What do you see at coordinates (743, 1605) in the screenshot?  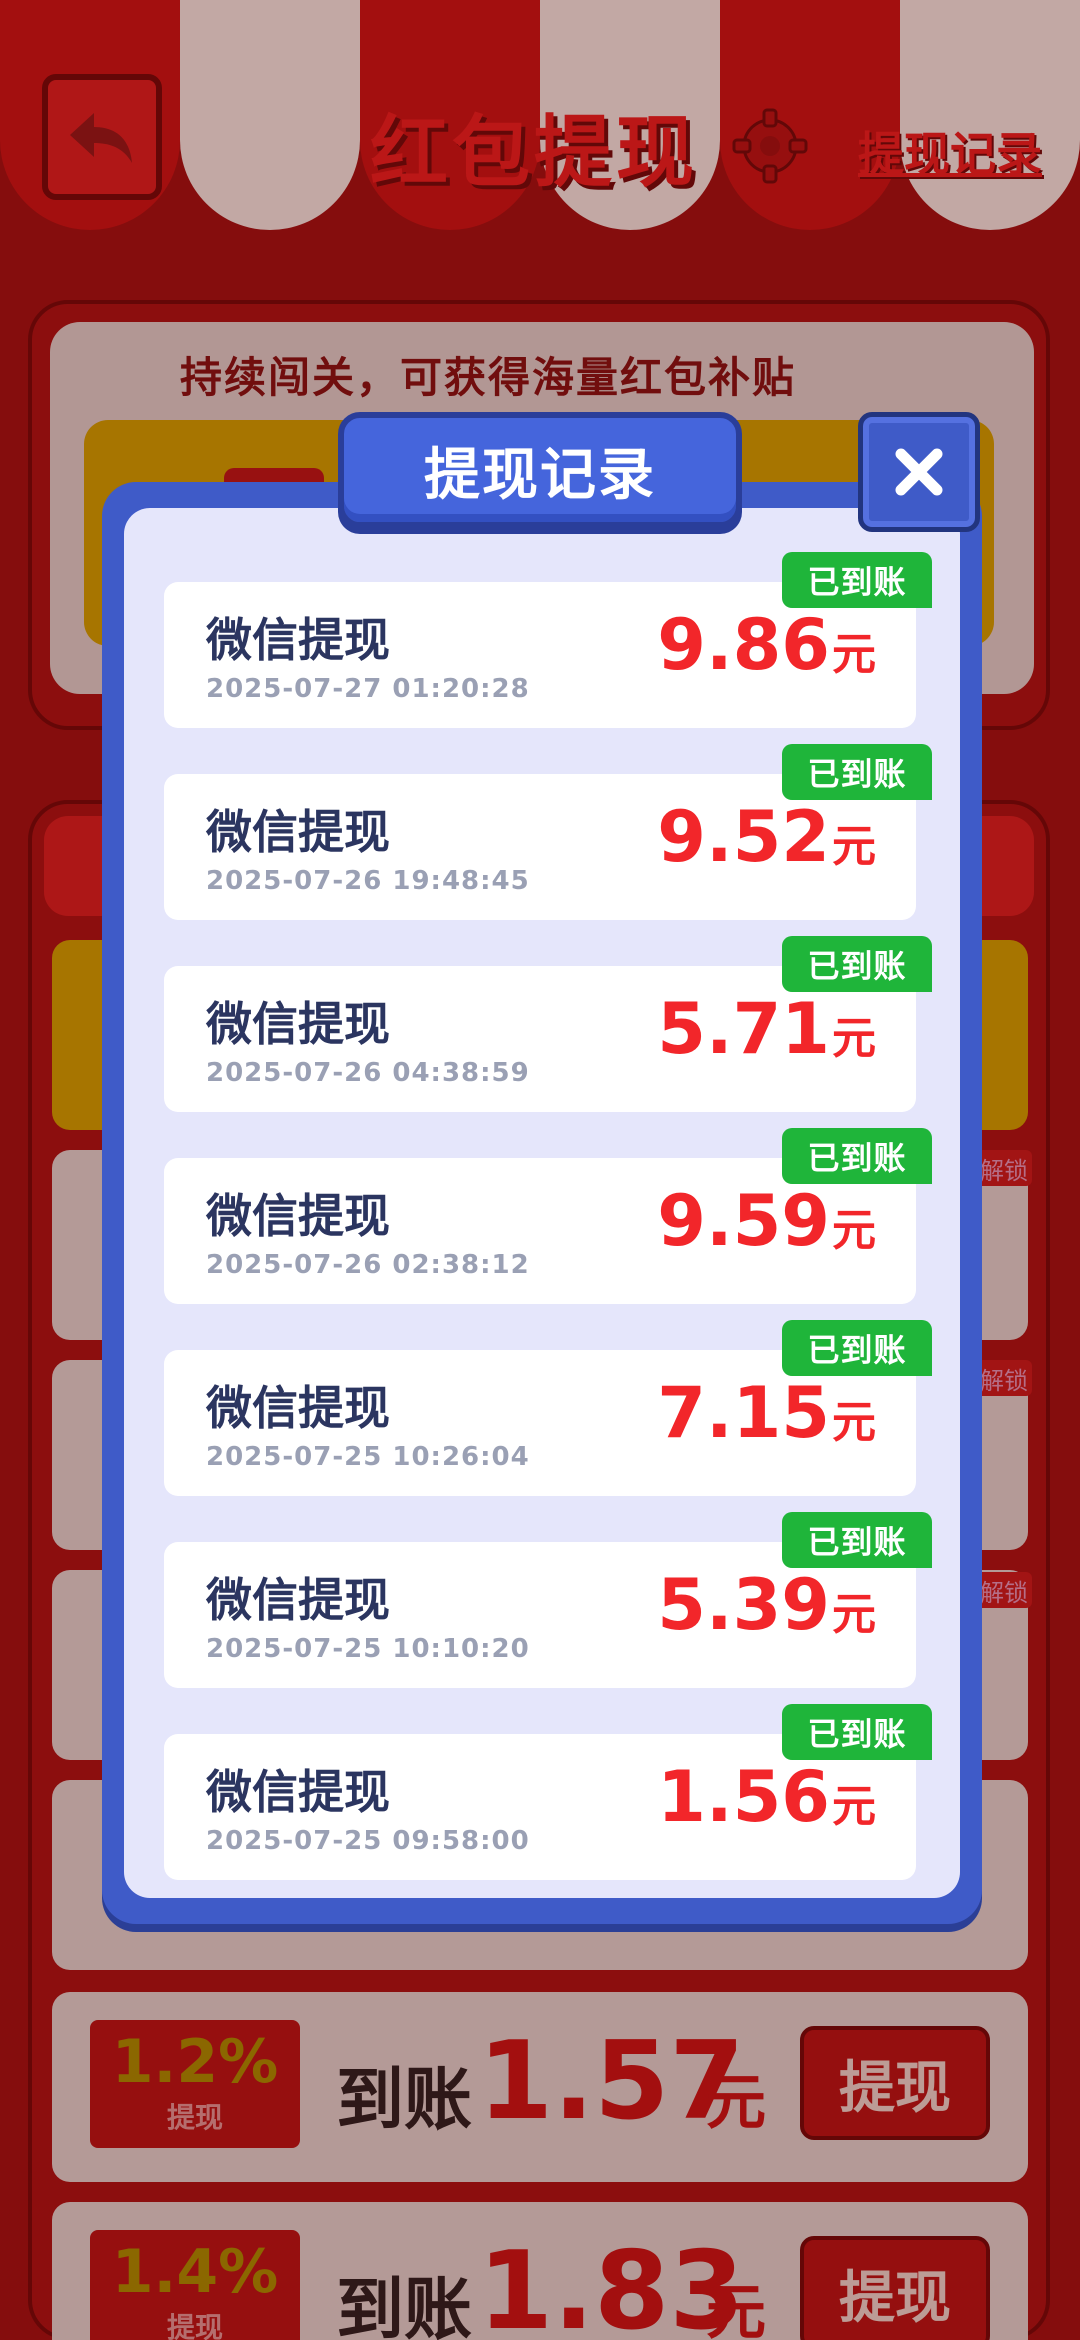 I see `record-amount-value: 5.39` at bounding box center [743, 1605].